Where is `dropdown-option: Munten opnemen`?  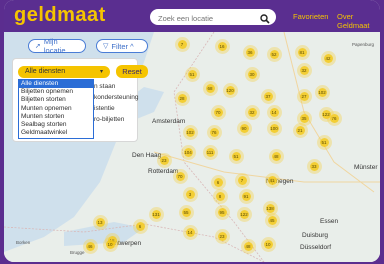 dropdown-option: Munten opnemen is located at coordinates (56, 109).